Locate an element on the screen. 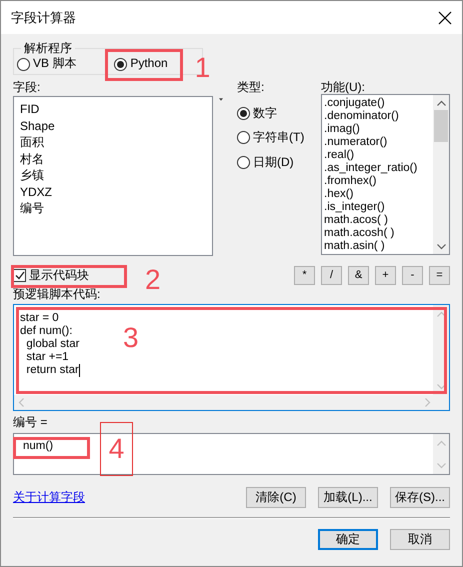  action-button: 清除(C) is located at coordinates (276, 497).